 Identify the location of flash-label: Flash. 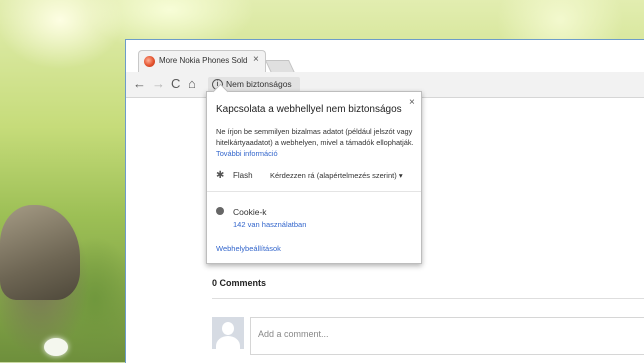
(243, 175).